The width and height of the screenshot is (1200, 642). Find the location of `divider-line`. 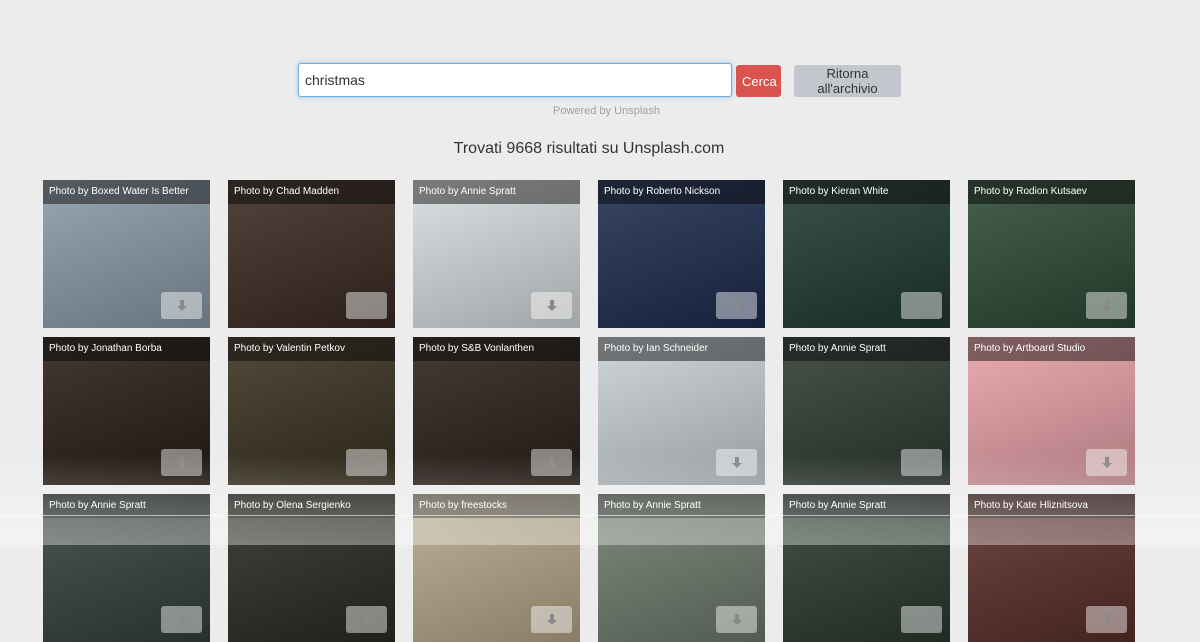

divider-line is located at coordinates (600, 515).